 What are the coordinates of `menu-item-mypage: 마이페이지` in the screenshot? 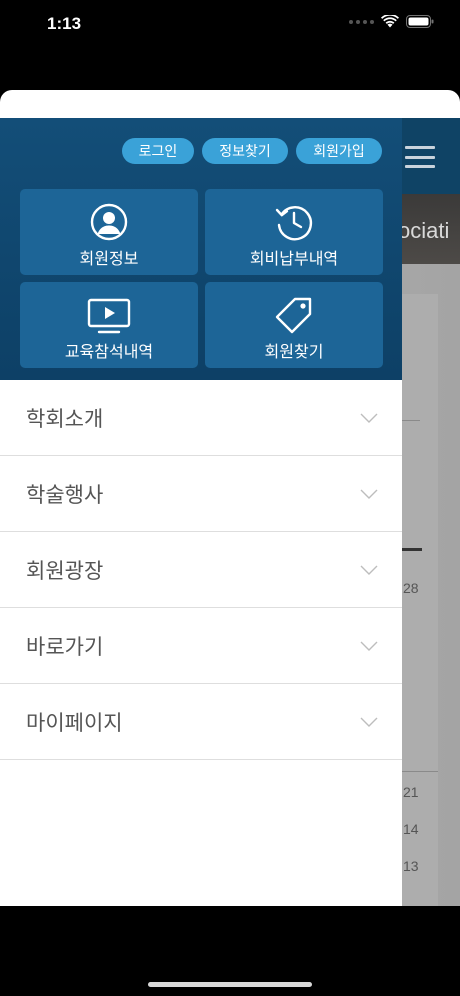 It's located at (201, 722).